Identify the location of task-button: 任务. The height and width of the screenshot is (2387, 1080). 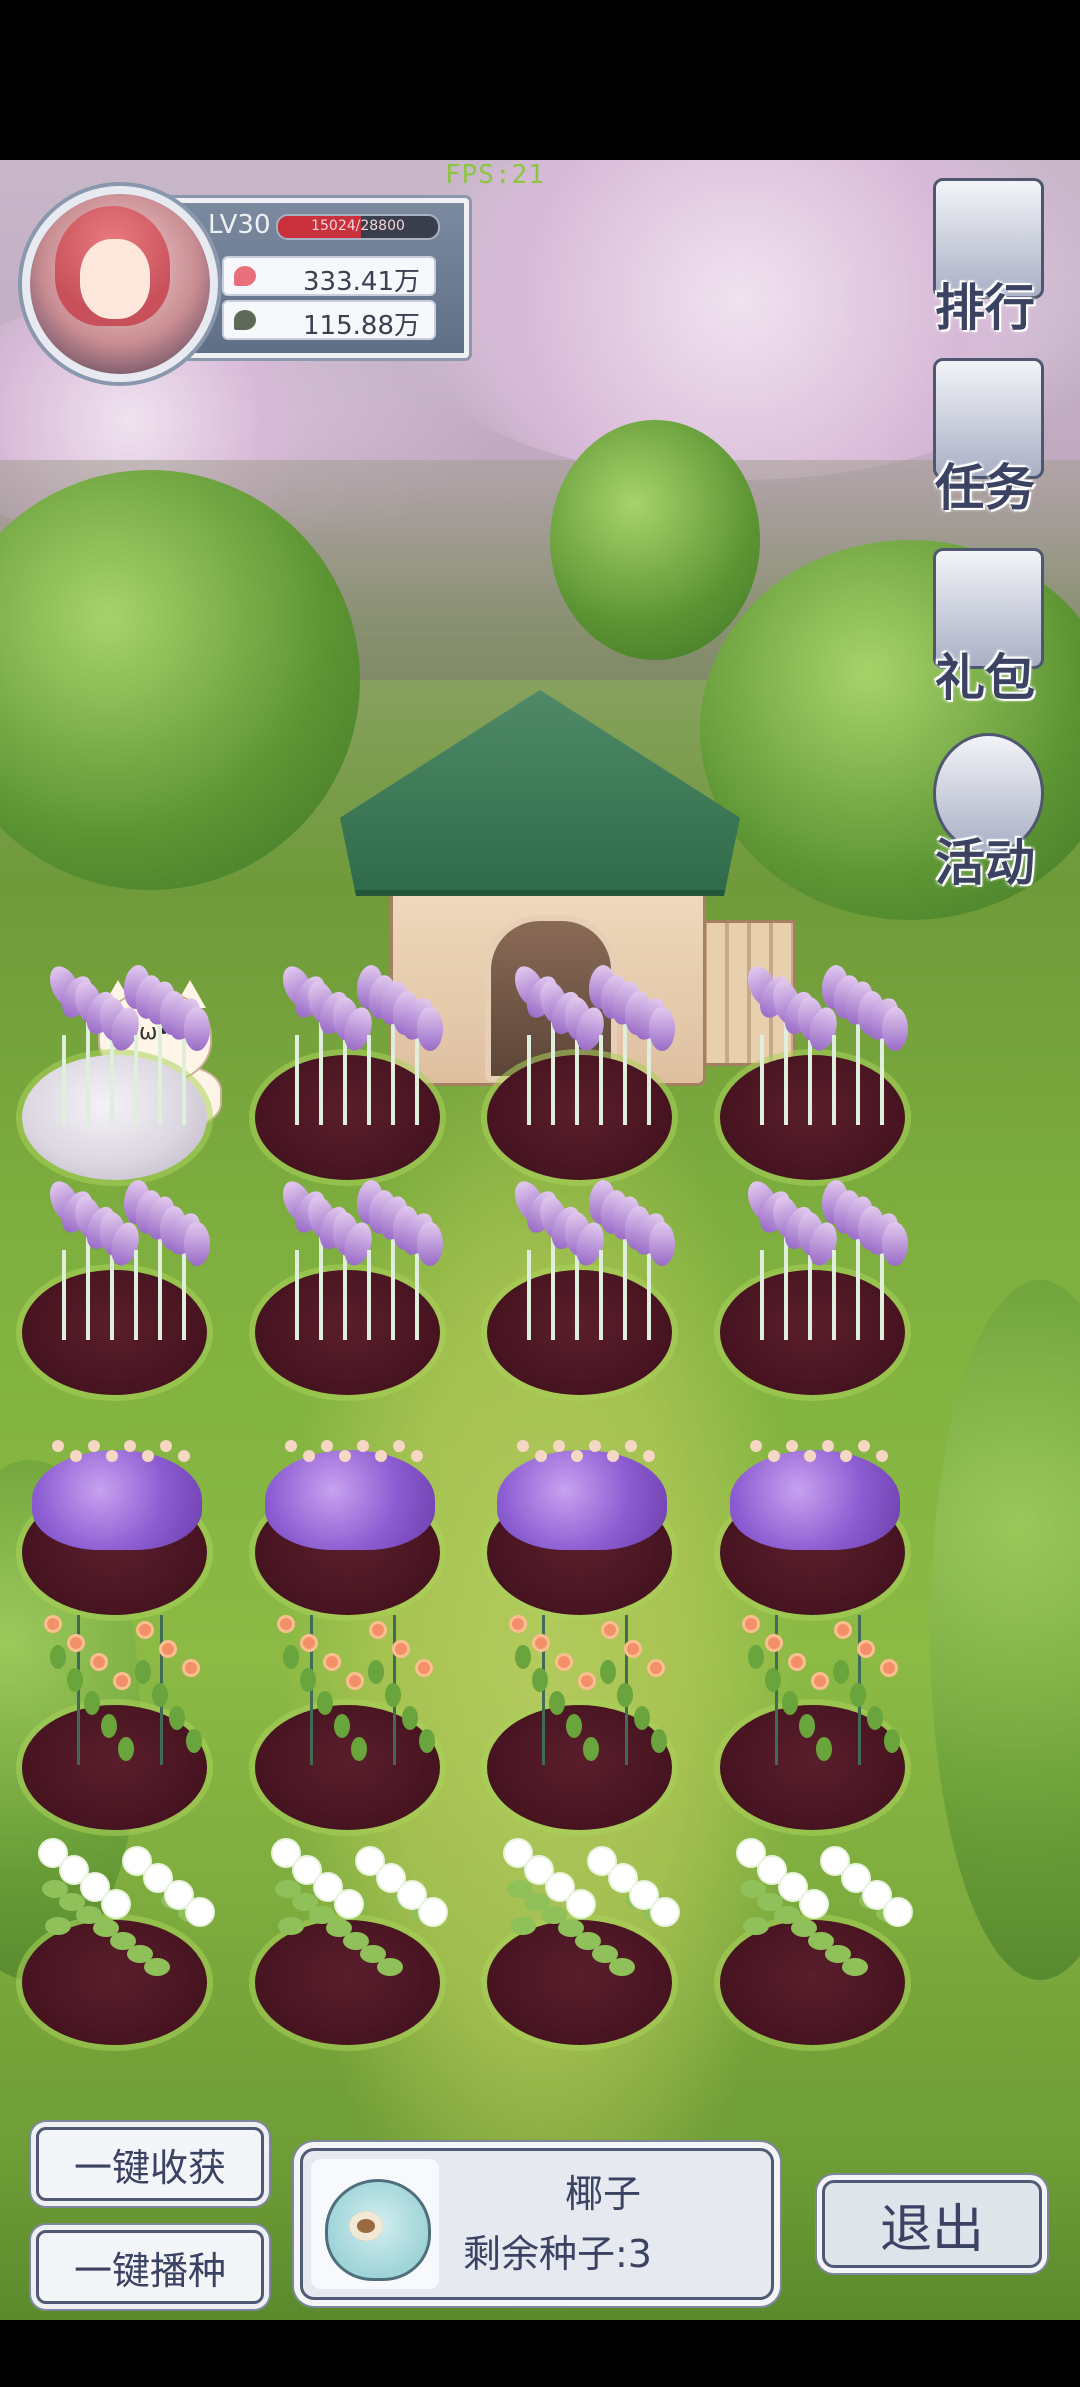
(985, 435).